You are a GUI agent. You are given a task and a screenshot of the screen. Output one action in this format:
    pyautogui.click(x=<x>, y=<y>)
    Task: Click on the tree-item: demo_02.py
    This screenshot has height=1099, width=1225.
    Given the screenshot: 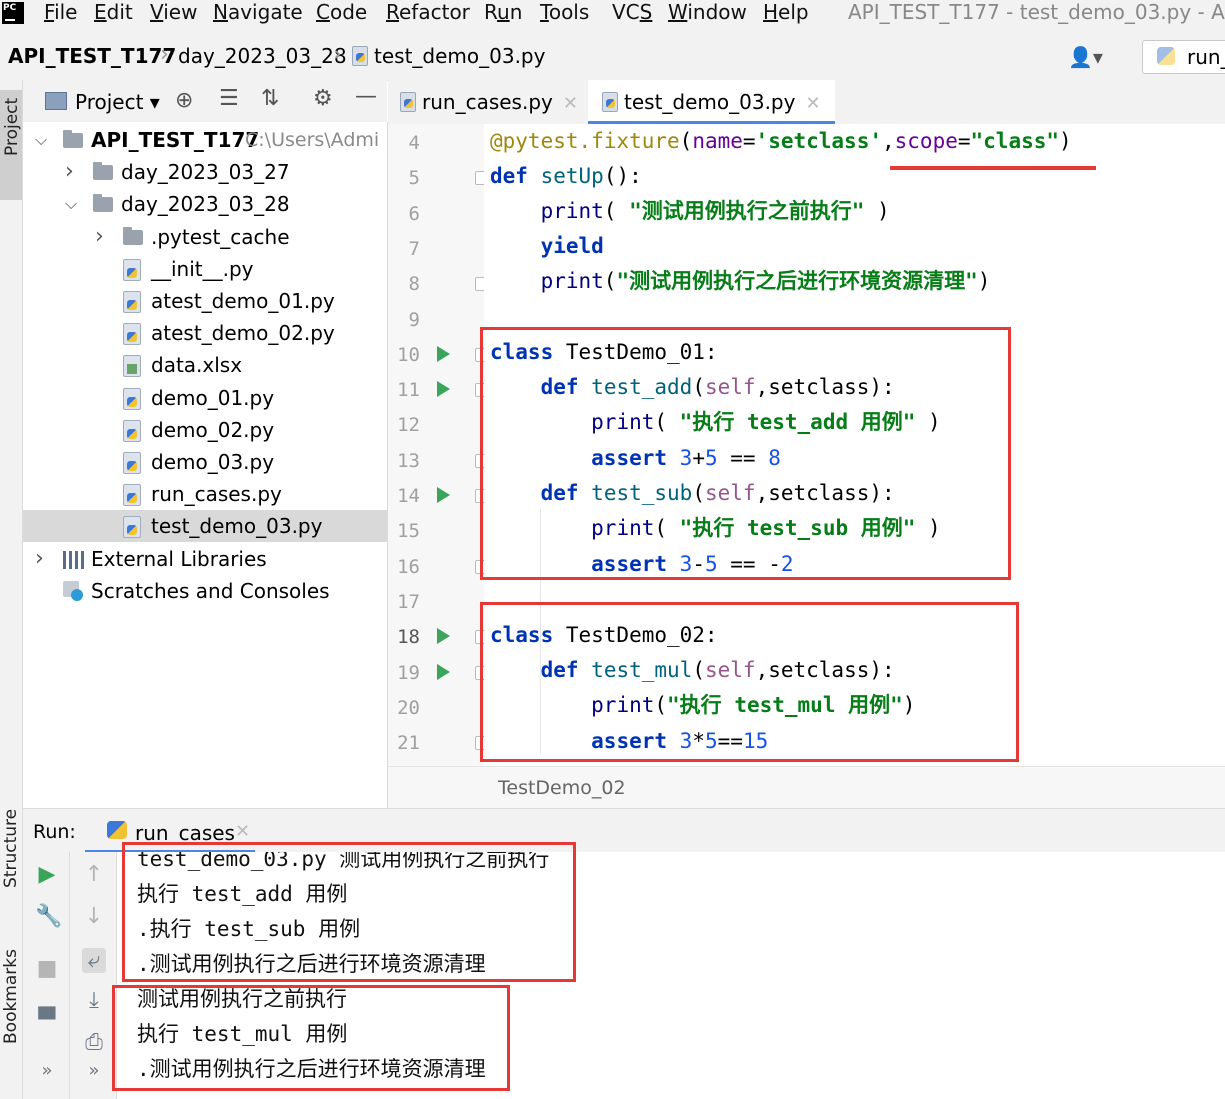 What is the action you would take?
    pyautogui.click(x=205, y=430)
    